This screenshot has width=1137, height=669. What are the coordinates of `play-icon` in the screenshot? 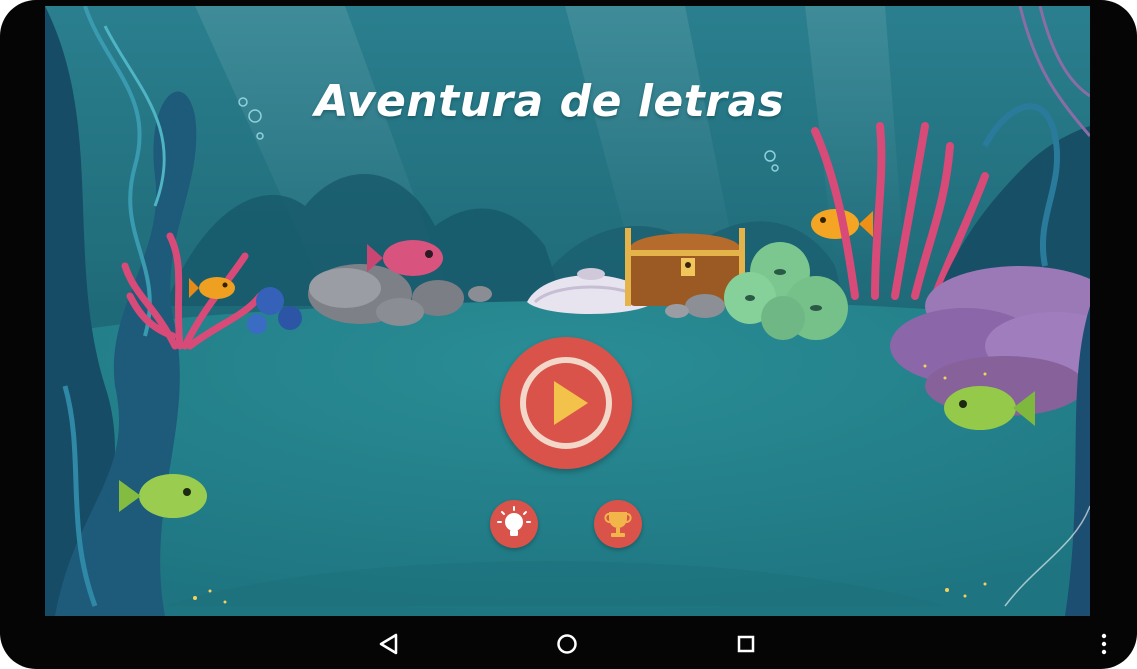 It's located at (566, 403).